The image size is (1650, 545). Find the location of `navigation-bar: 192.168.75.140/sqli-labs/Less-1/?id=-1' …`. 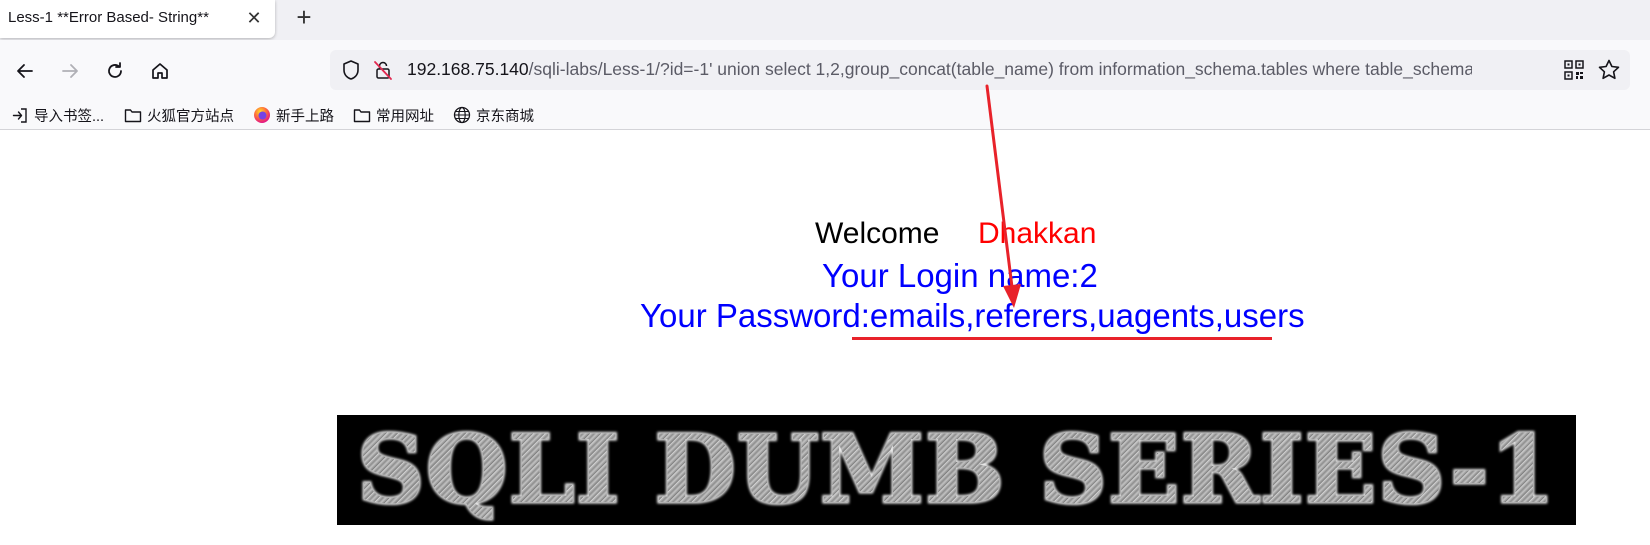

navigation-bar: 192.168.75.140/sqli-labs/Less-1/?id=-1' … is located at coordinates (825, 71).